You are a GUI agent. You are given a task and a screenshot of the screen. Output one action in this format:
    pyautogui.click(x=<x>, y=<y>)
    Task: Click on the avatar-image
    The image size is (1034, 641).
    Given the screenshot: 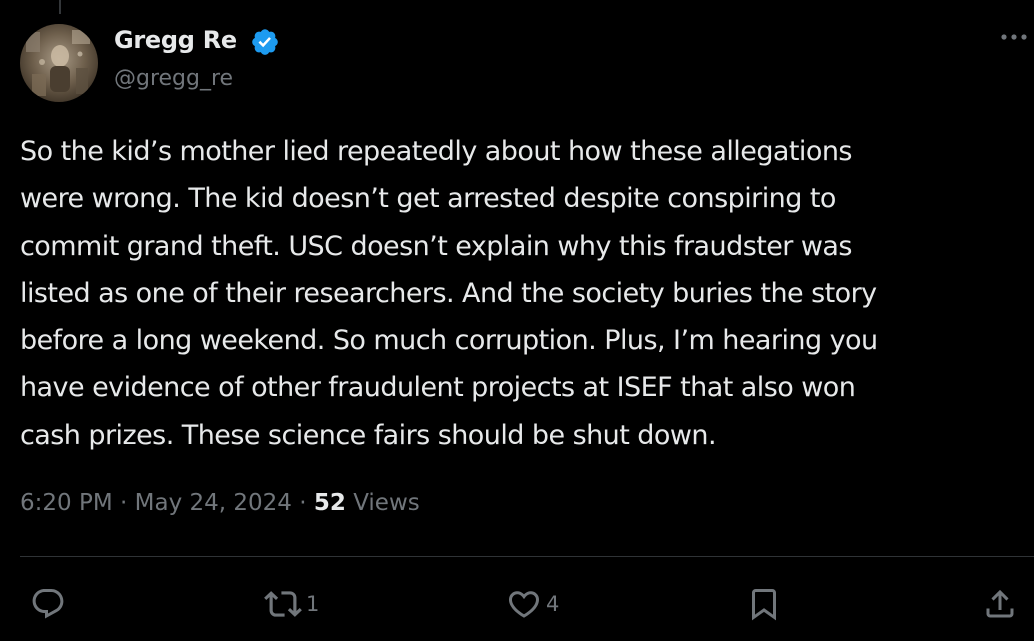 What is the action you would take?
    pyautogui.click(x=59, y=63)
    